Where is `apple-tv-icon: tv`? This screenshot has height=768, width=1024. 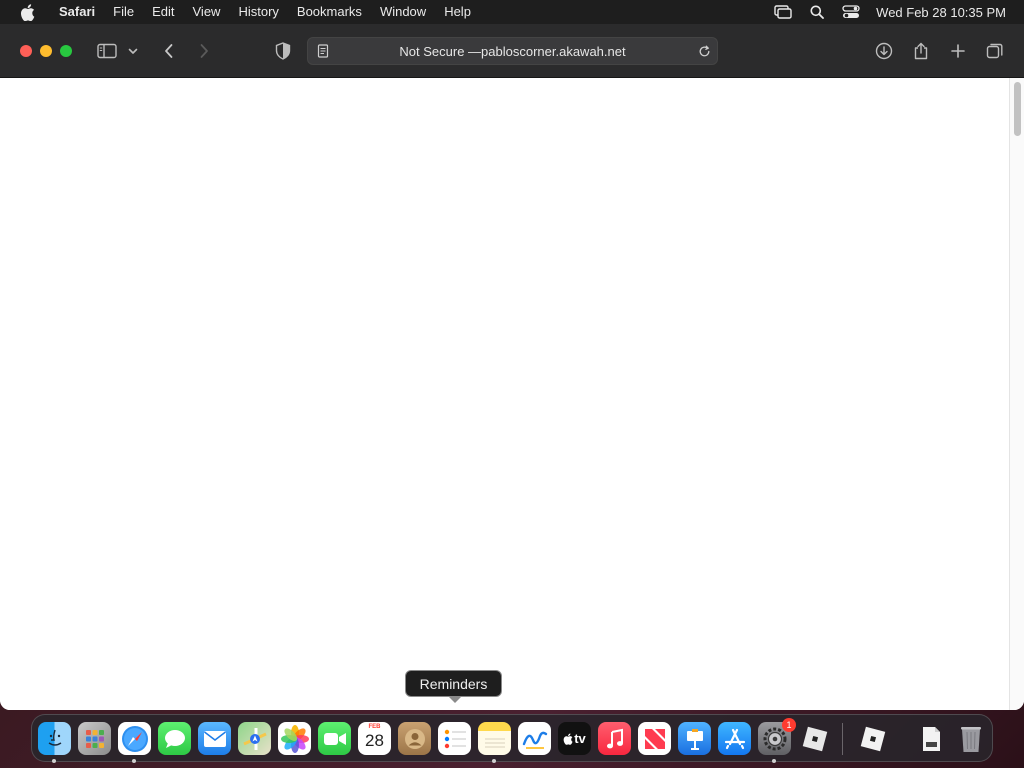
apple-tv-icon: tv is located at coordinates (574, 738).